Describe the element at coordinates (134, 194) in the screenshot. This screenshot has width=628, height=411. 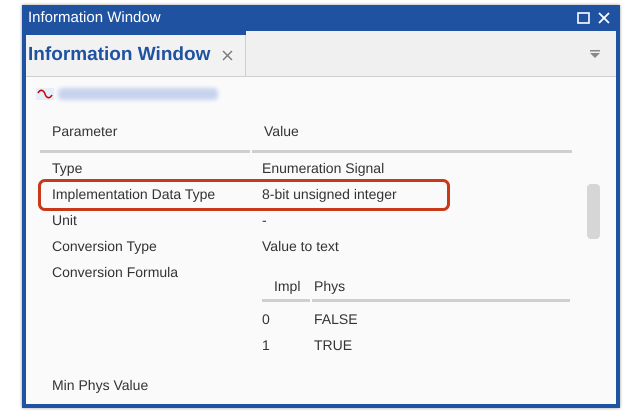
I see `parameter-label: Implementation Data Type` at that location.